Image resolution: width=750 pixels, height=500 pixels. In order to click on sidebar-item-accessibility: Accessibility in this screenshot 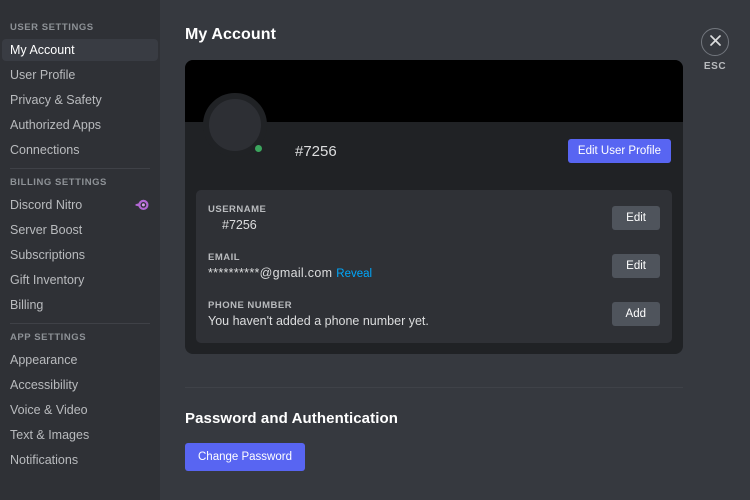, I will do `click(80, 385)`.